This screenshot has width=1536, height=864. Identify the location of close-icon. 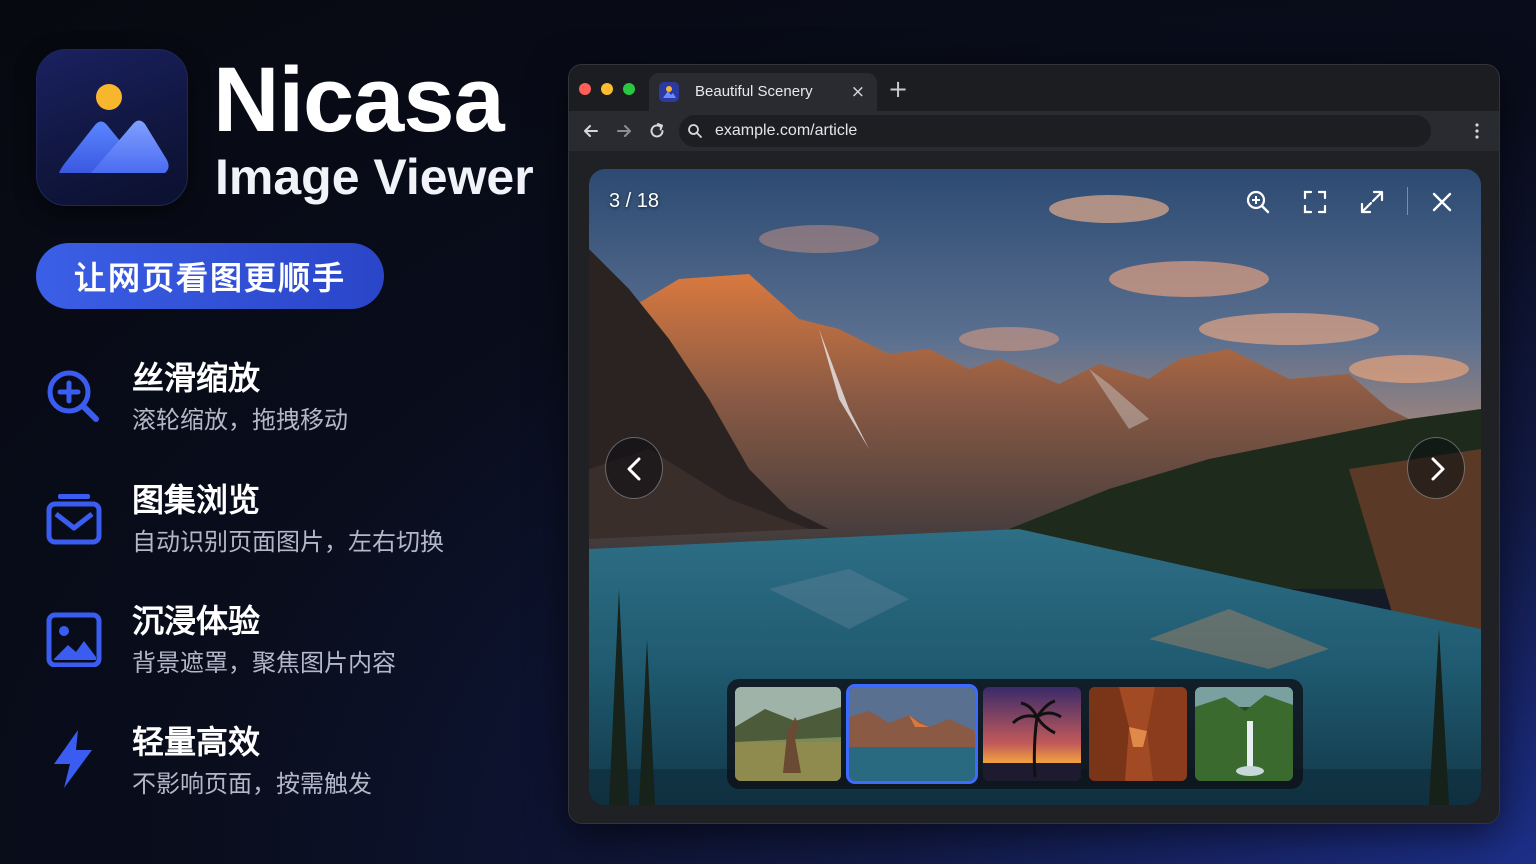
(1442, 202).